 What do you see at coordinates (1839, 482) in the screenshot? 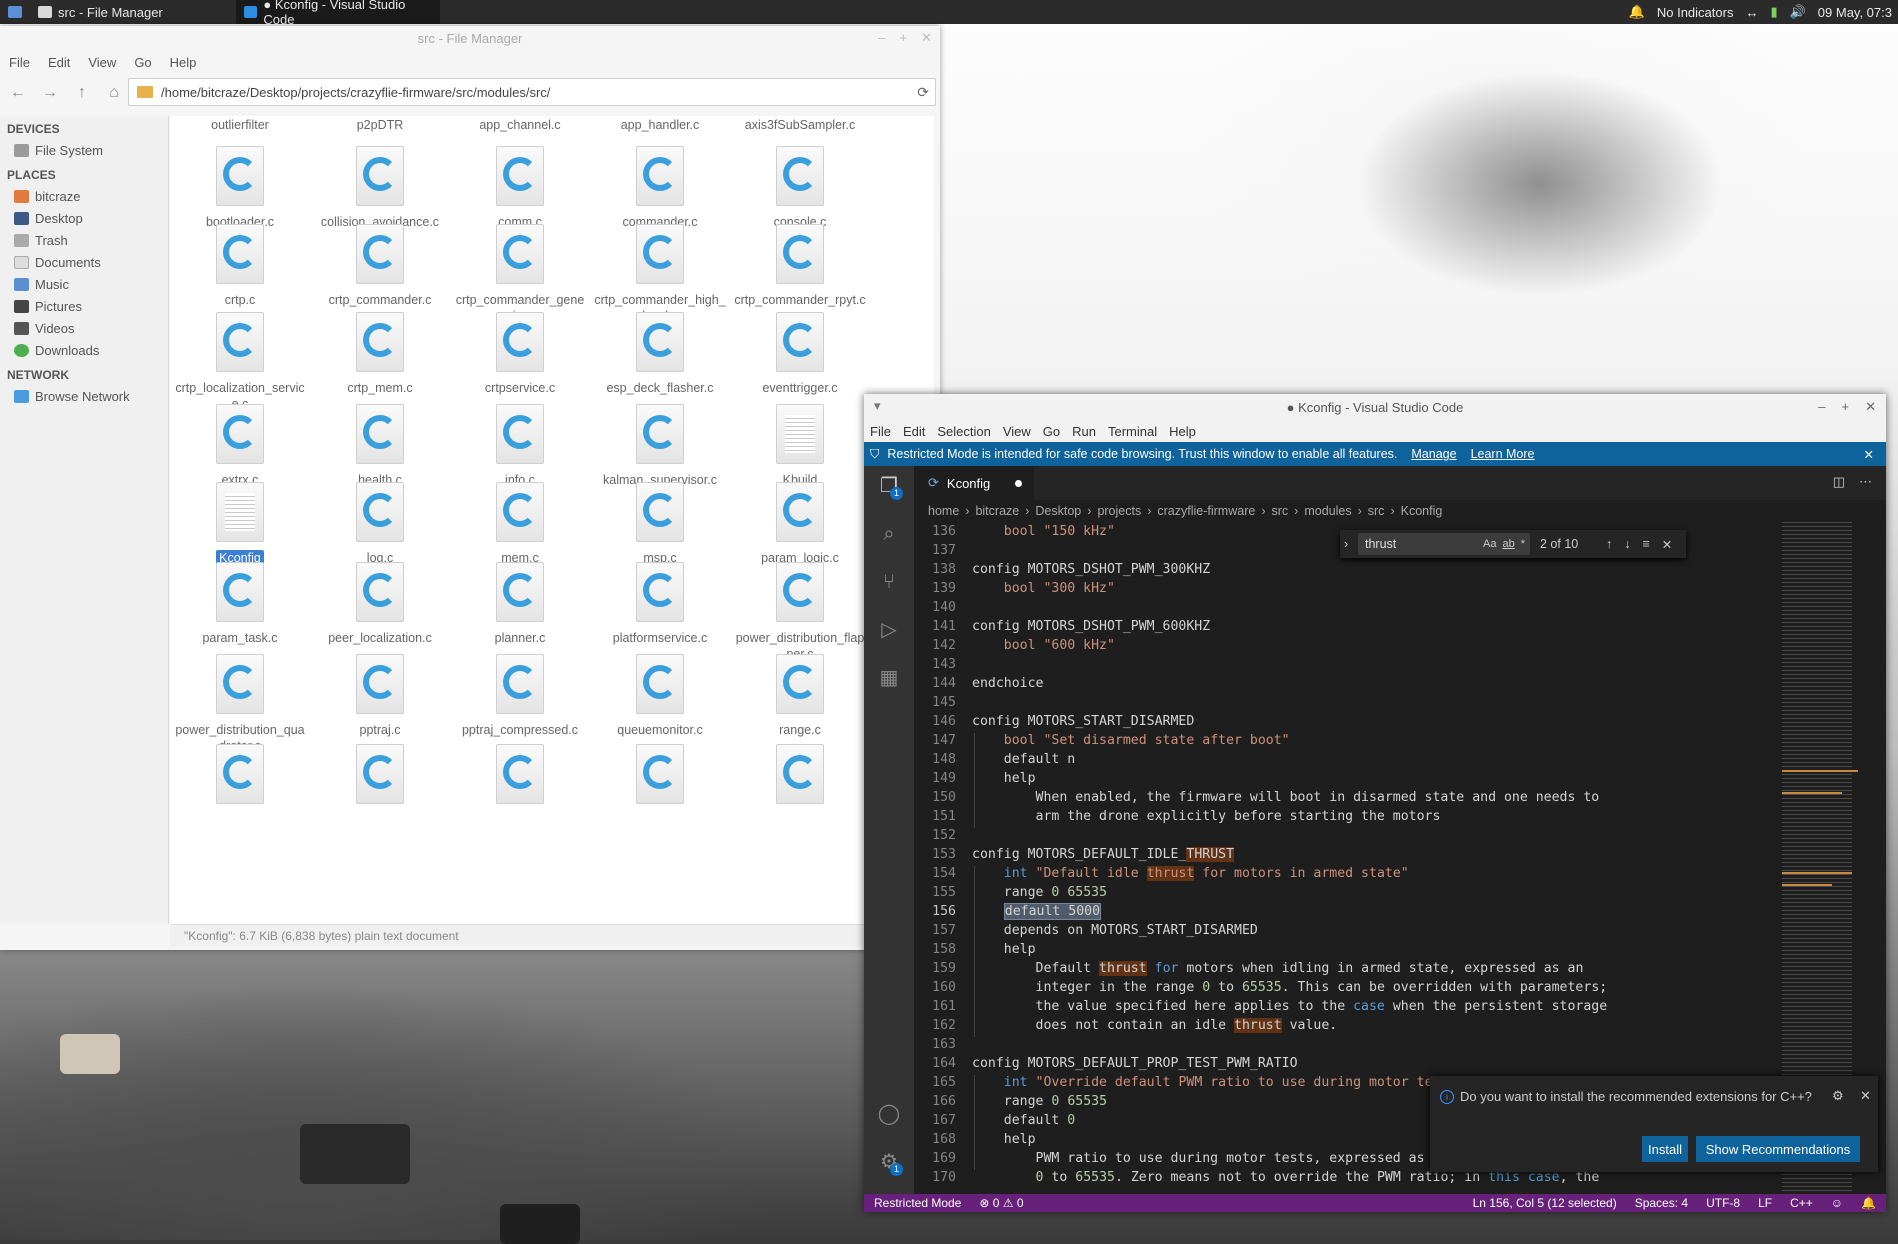
I see `split-editor-icon: ◫` at bounding box center [1839, 482].